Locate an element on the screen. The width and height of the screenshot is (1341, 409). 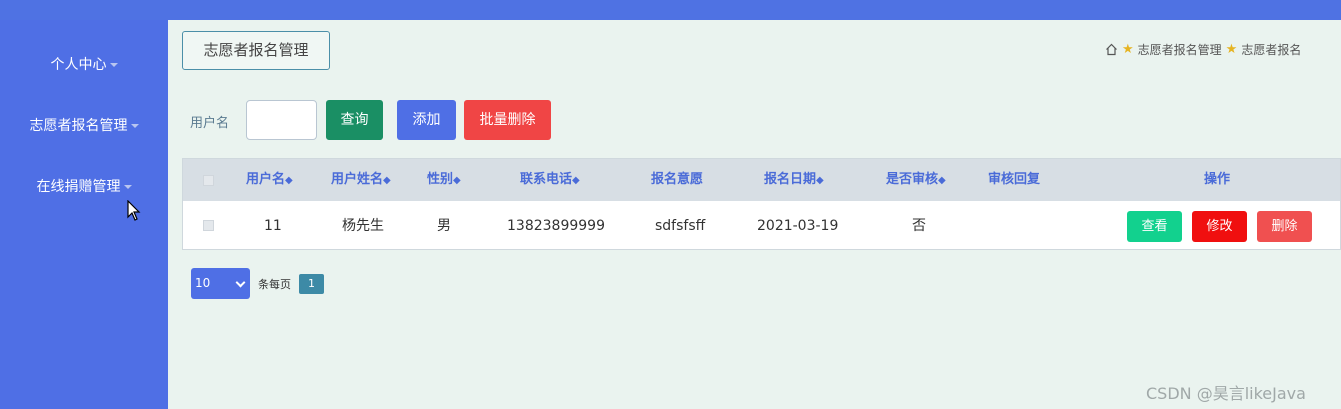
cell-gender: 男 is located at coordinates (444, 226).